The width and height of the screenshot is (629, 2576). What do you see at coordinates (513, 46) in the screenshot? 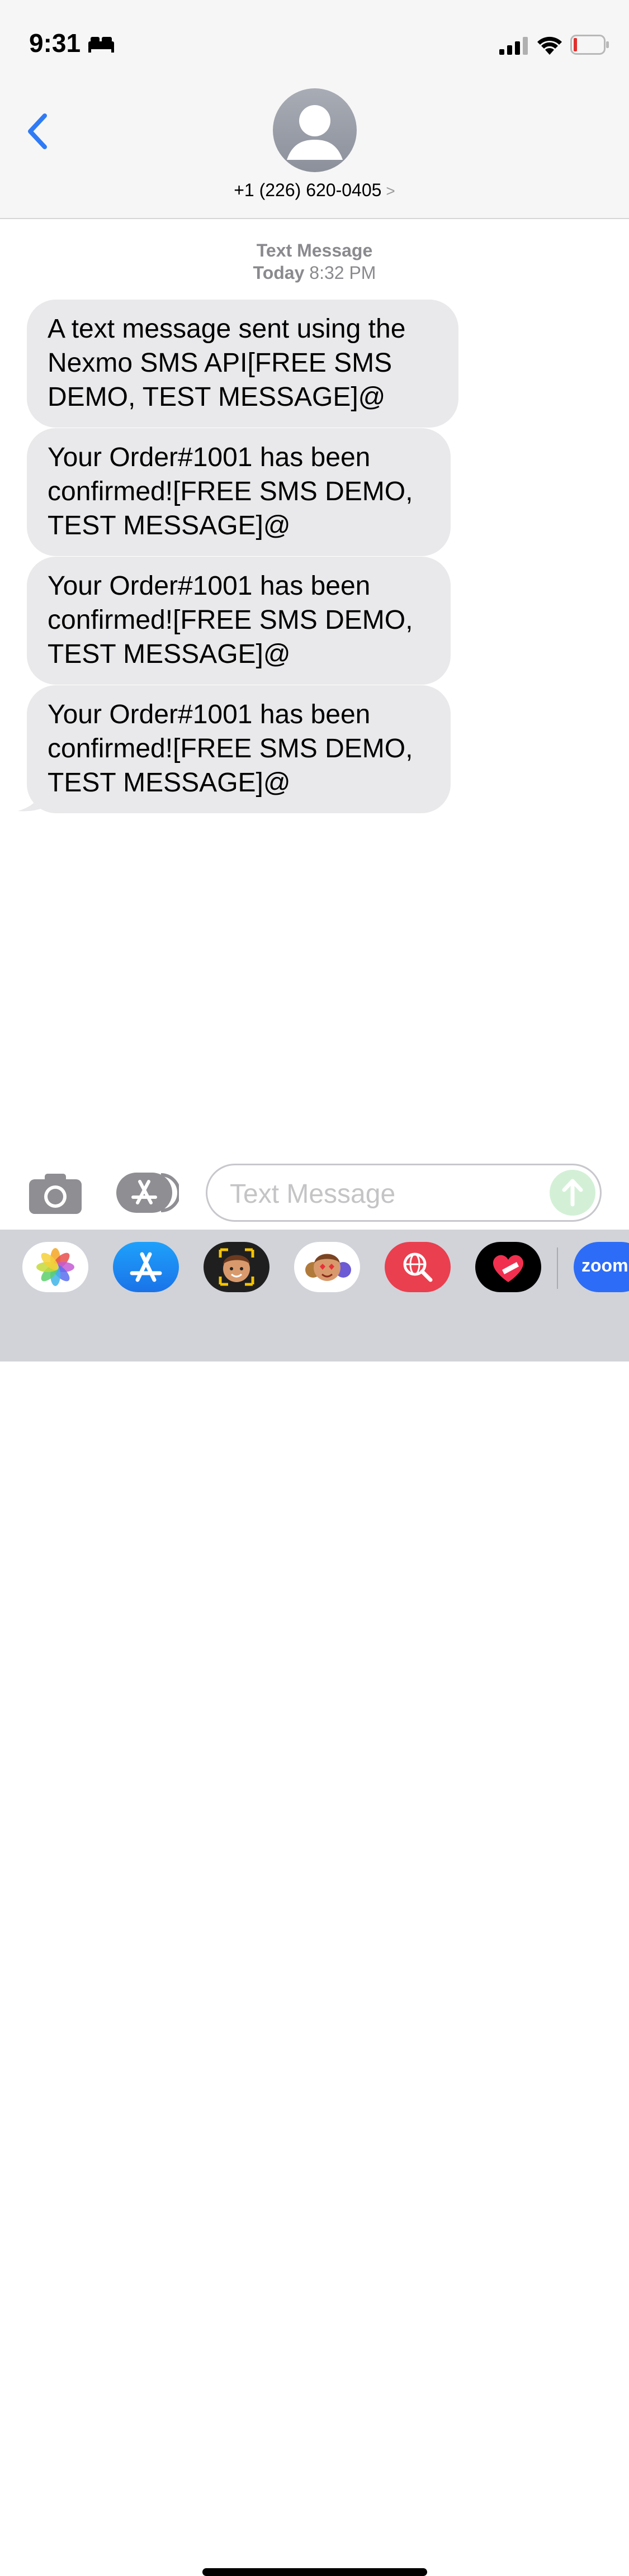
I see `cellular-signal-icon` at bounding box center [513, 46].